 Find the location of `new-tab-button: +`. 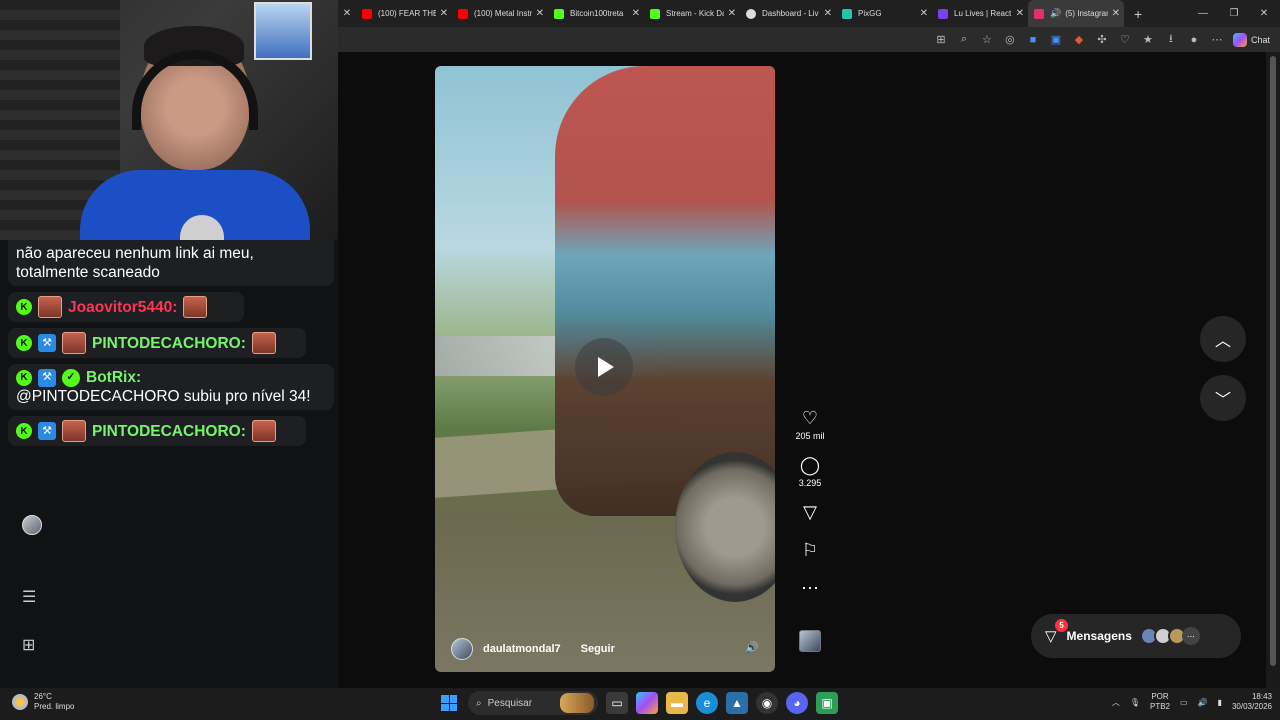

new-tab-button: + is located at coordinates (1138, 14).